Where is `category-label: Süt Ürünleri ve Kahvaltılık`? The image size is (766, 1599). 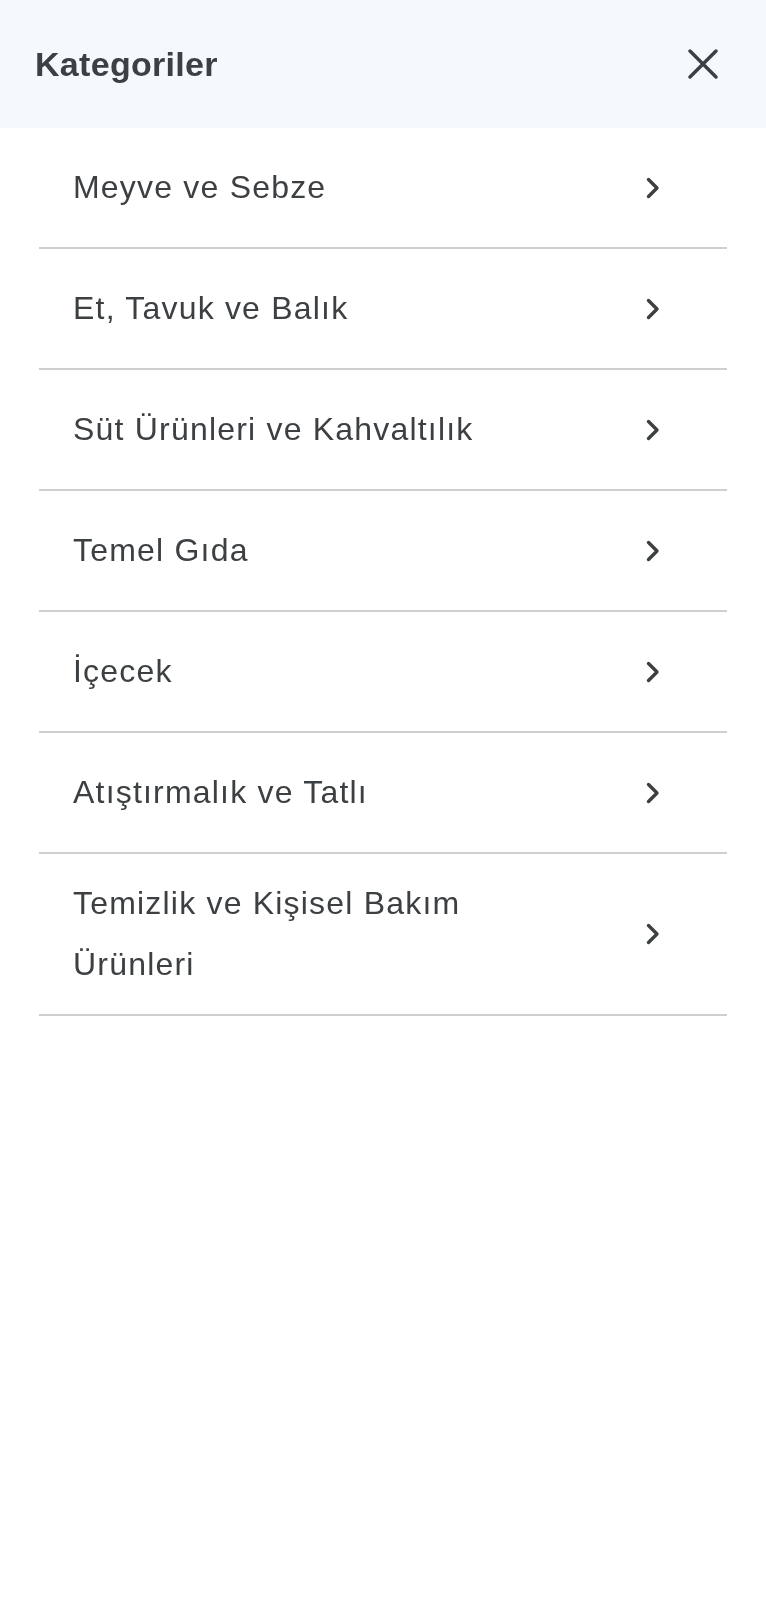
category-label: Süt Ürünleri ve Kahvaltılık is located at coordinates (273, 429).